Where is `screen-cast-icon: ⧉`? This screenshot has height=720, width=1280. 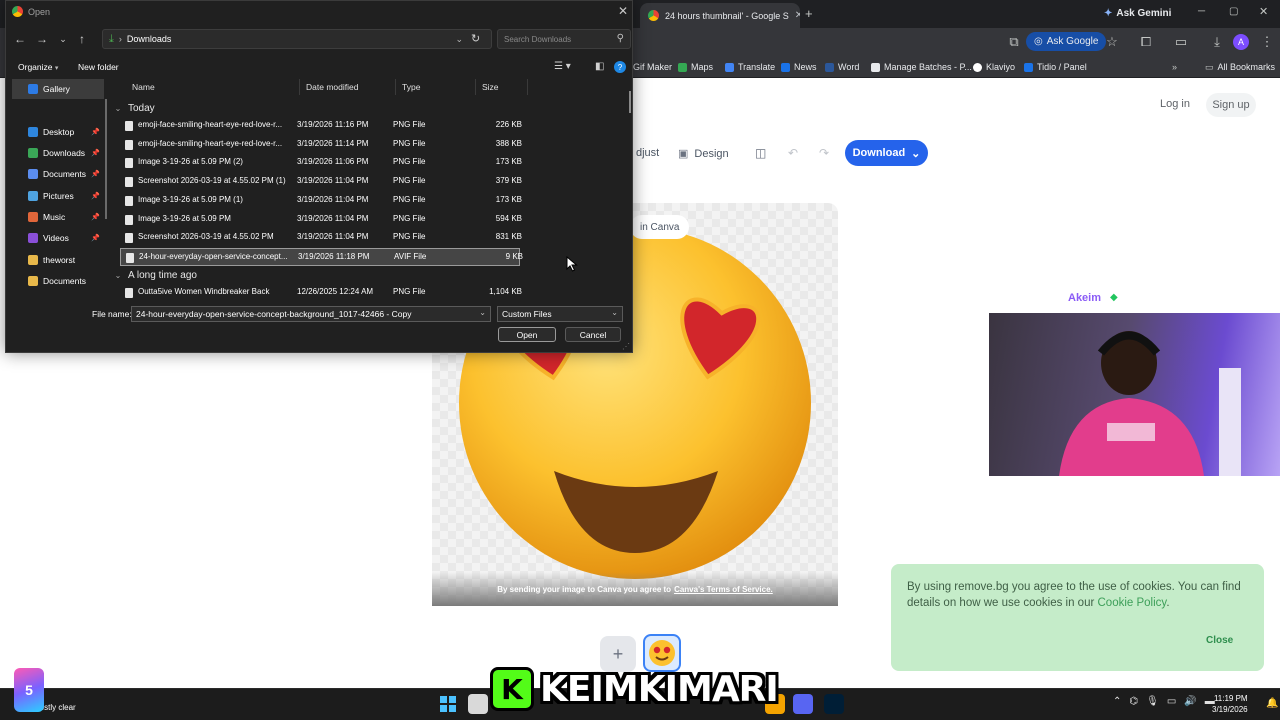 screen-cast-icon: ⧉ is located at coordinates (1014, 42).